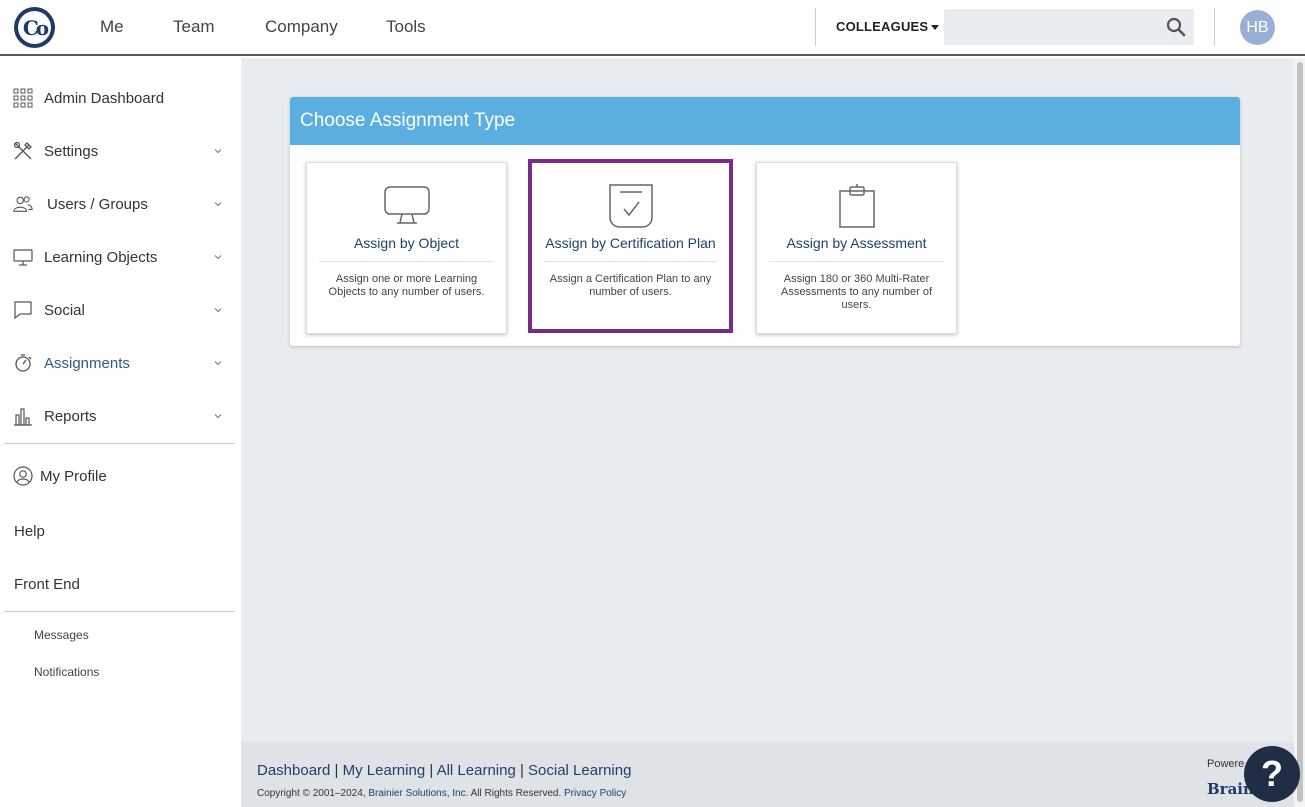  What do you see at coordinates (579, 770) in the screenshot?
I see `footer-link-social-learning: Social Learning` at bounding box center [579, 770].